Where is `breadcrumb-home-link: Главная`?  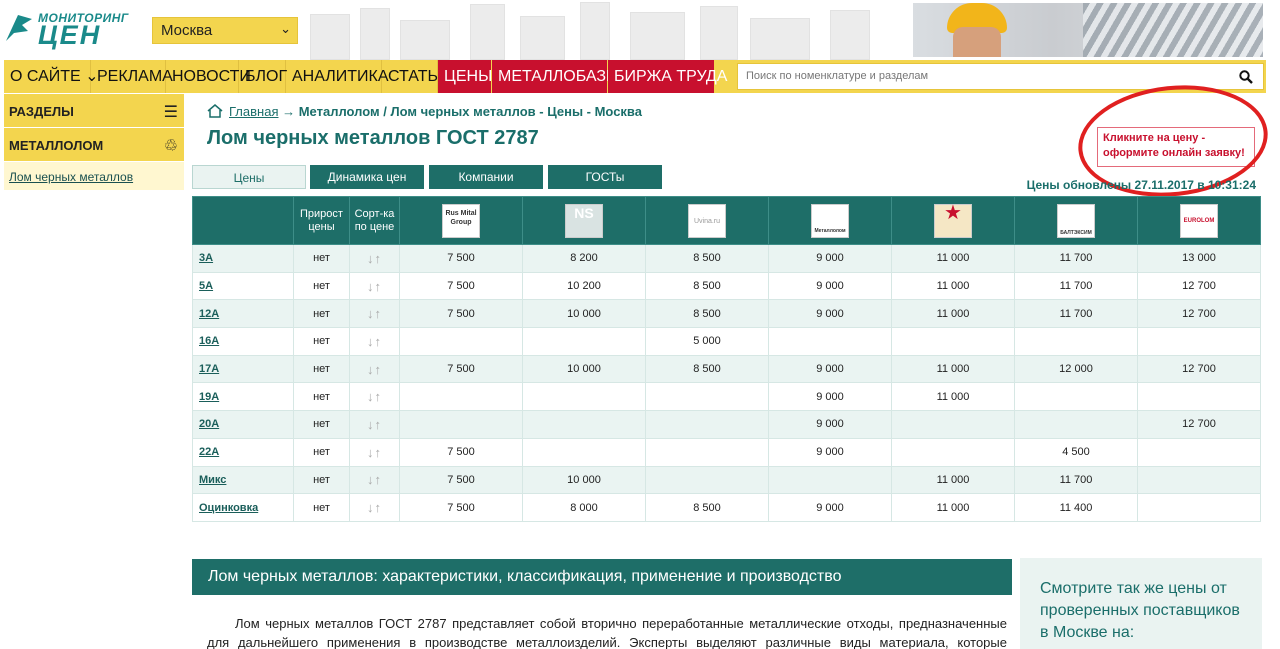 breadcrumb-home-link: Главная is located at coordinates (253, 111).